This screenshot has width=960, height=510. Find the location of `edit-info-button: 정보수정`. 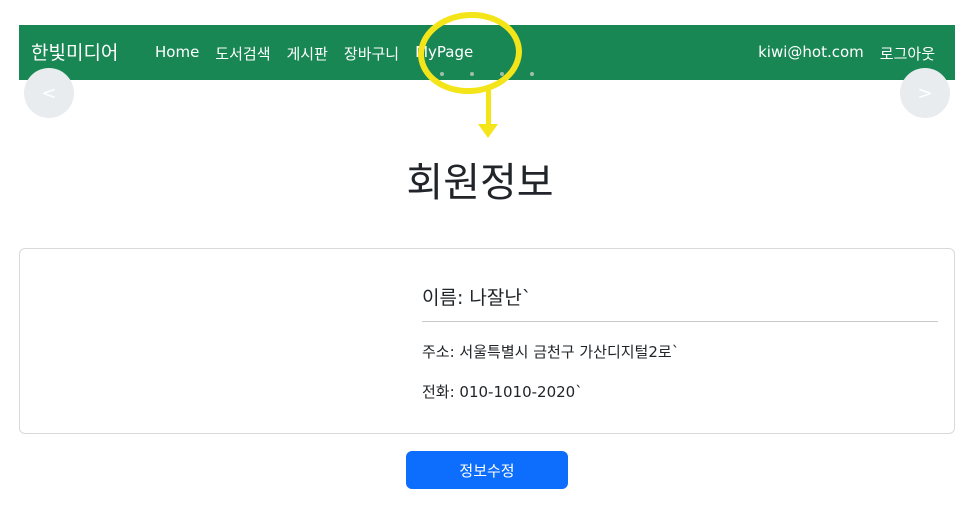

edit-info-button: 정보수정 is located at coordinates (487, 470).